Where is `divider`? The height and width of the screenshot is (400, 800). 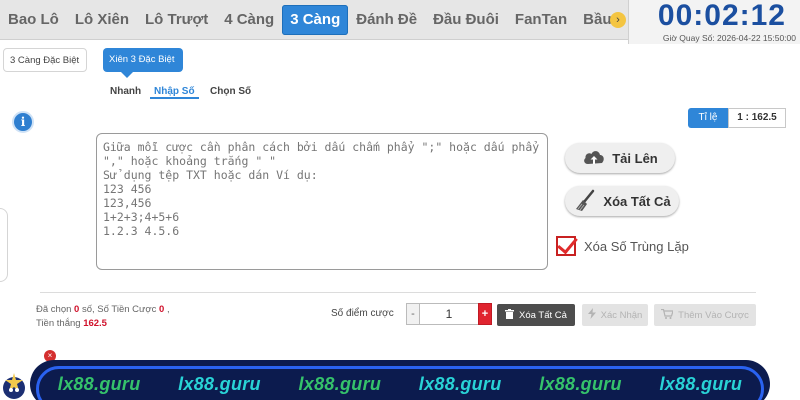 divider is located at coordinates (398, 292).